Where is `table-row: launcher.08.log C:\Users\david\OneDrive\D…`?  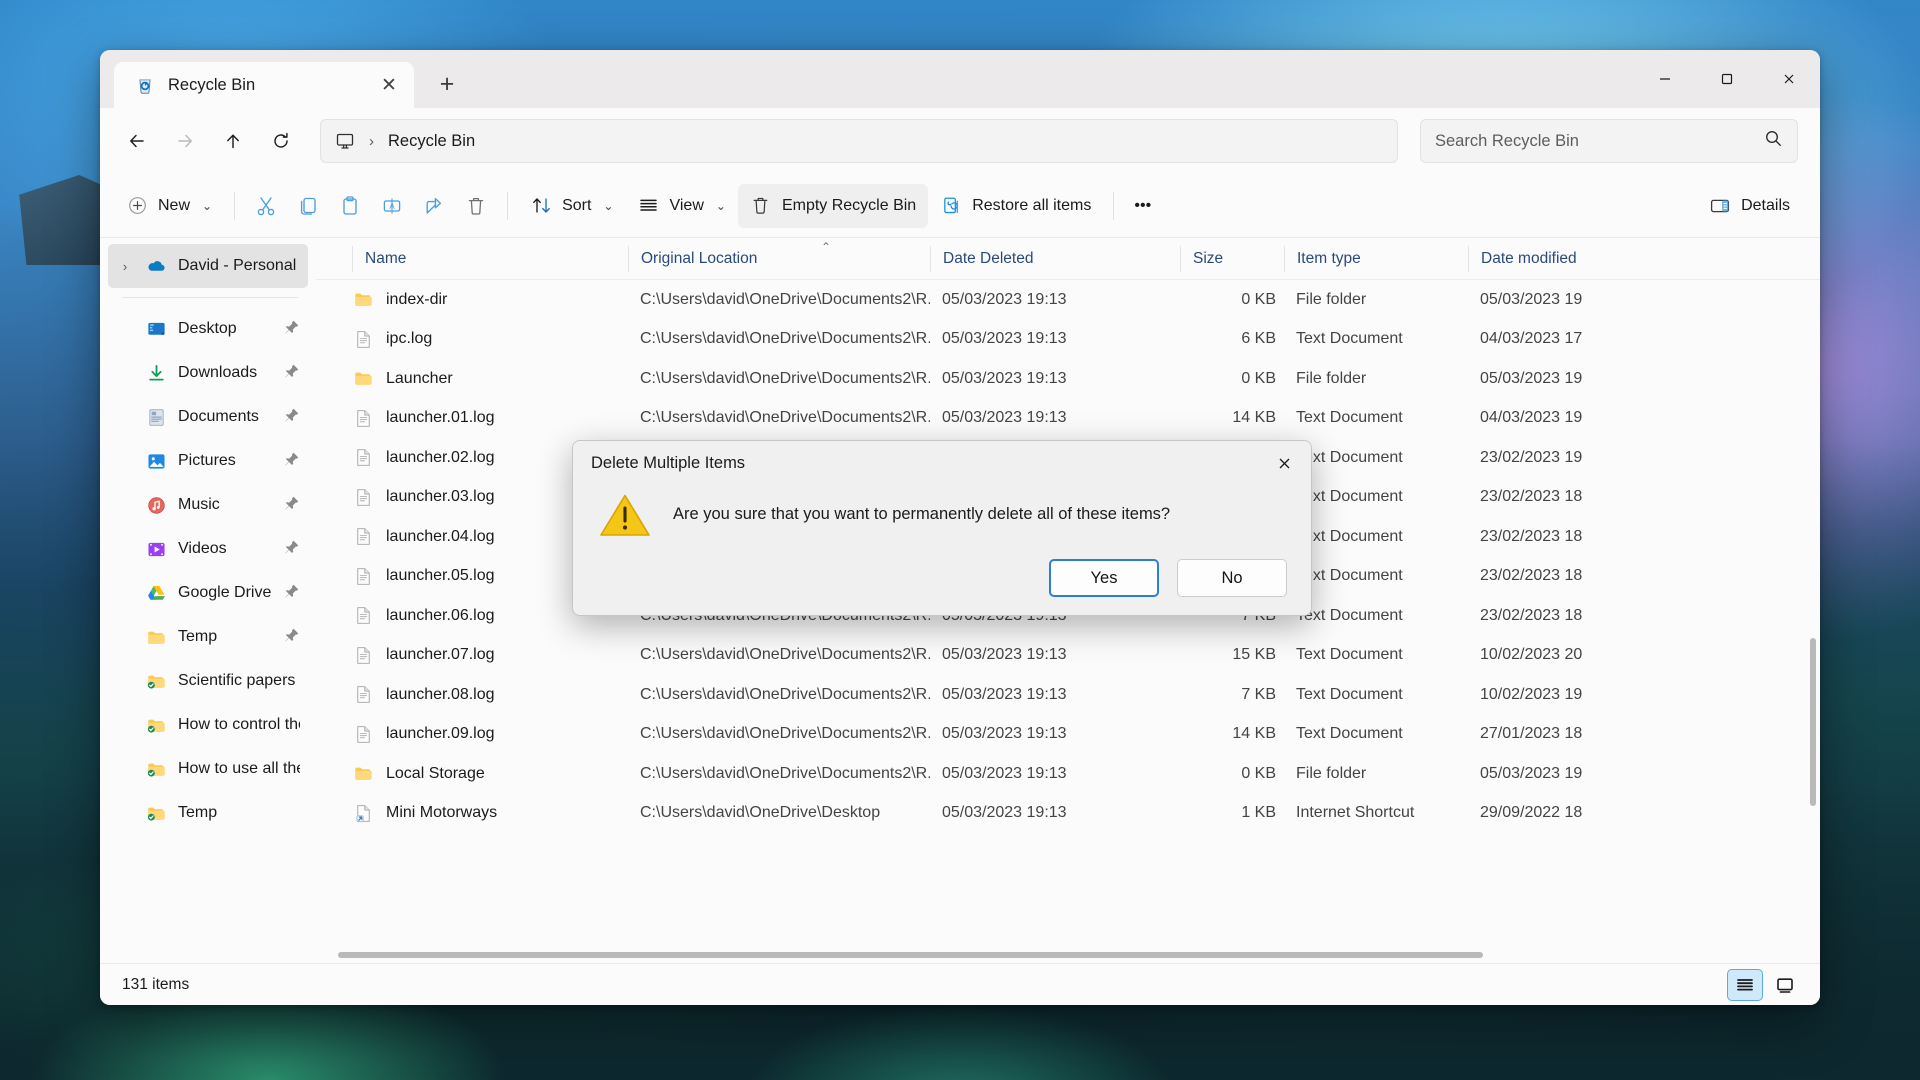
table-row: launcher.08.log C:\Users\david\OneDrive\D… is located at coordinates (1068, 695).